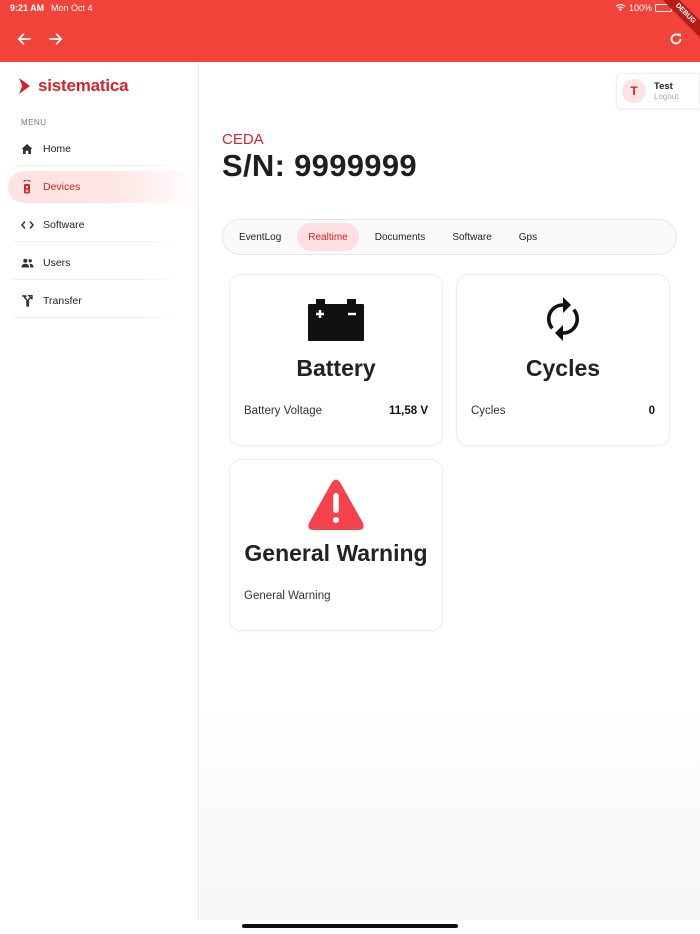 The image size is (700, 934). What do you see at coordinates (651, 411) in the screenshot?
I see `cycles-value: 0` at bounding box center [651, 411].